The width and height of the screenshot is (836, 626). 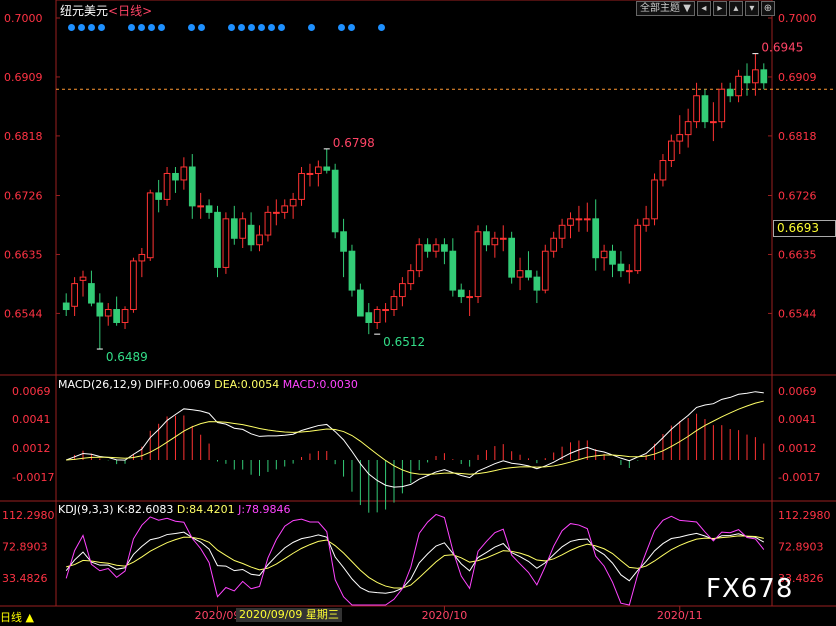 What do you see at coordinates (247, 384) in the screenshot?
I see `macd-dea-value: DEA:0.0054` at bounding box center [247, 384].